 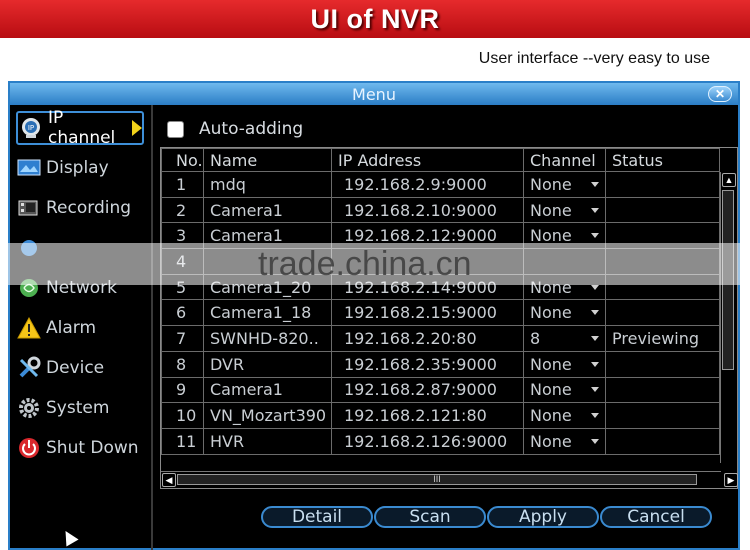 What do you see at coordinates (535, 338) in the screenshot?
I see `channel-value: 8` at bounding box center [535, 338].